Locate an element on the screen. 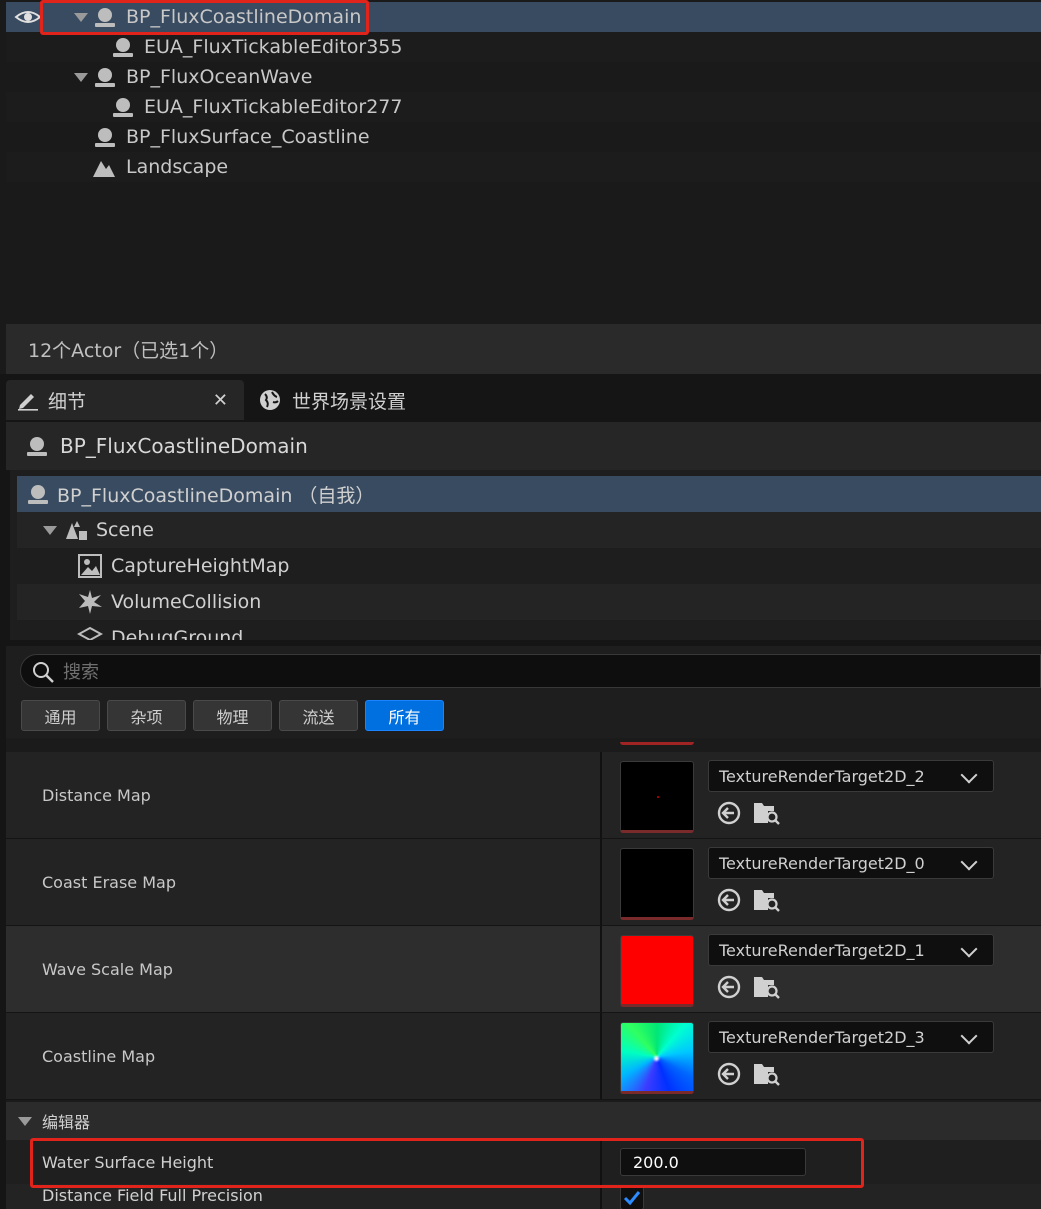  component-row-debug-ground: DebugGround is located at coordinates (529, 630).